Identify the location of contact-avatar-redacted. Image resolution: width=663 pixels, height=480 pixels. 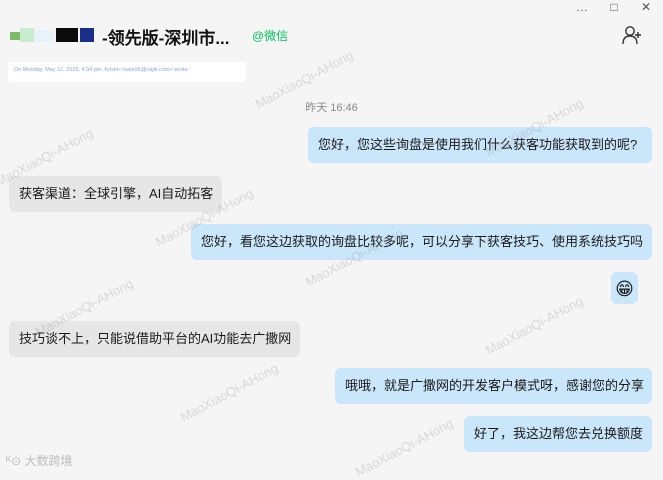
(53, 36).